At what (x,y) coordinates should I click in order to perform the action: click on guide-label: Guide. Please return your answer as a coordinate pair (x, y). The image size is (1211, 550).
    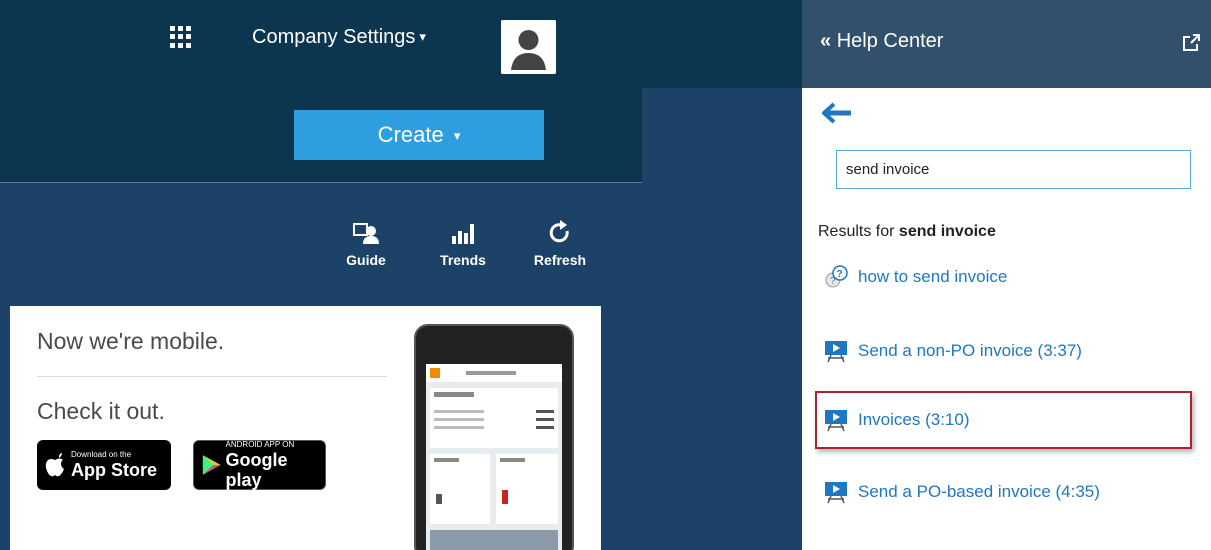
    Looking at the image, I should click on (366, 260).